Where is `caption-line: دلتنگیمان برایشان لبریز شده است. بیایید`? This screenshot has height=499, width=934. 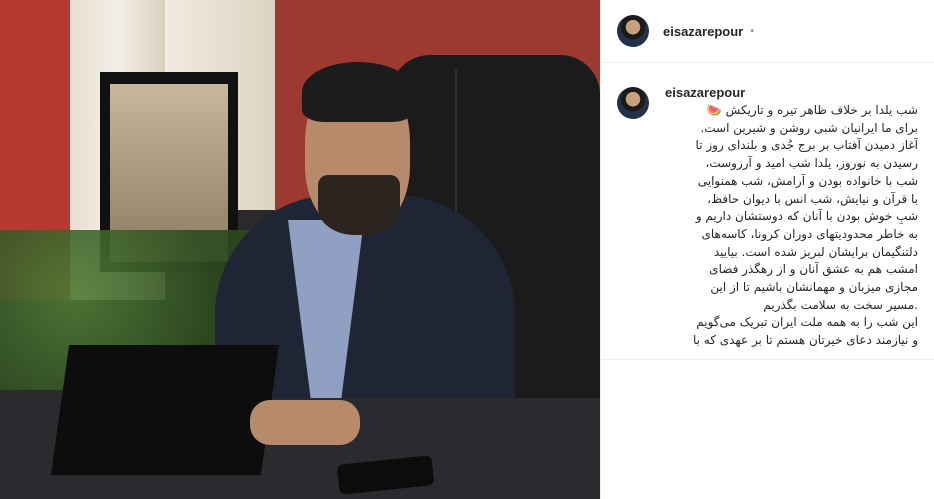
caption-line: دلتنگیمان برایشان لبریز شده است. بیایید is located at coordinates (815, 251).